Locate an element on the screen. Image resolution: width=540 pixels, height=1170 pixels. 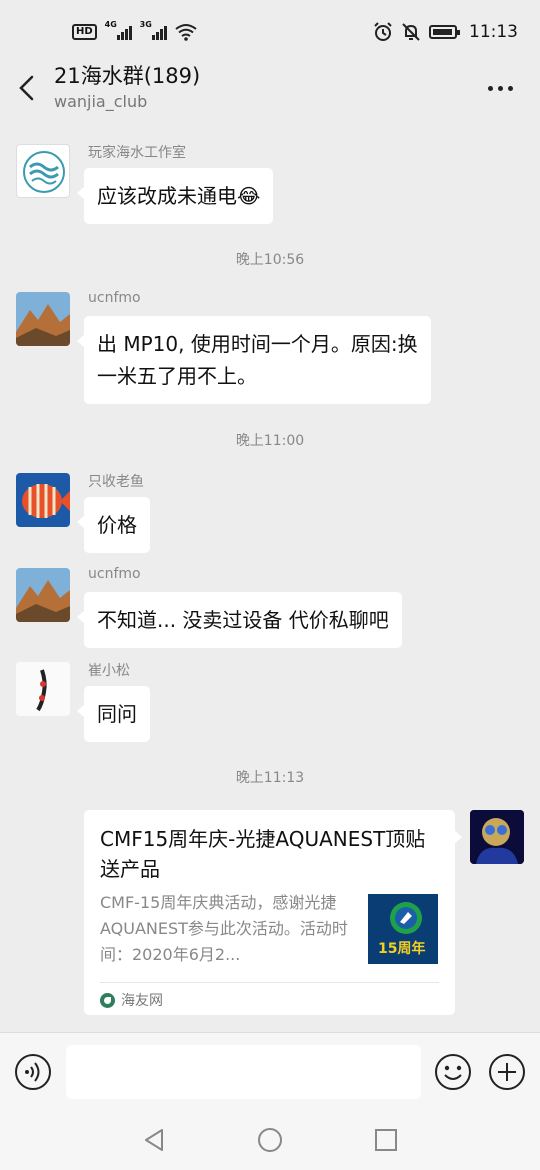
more-options-icon is located at coordinates (503, 88).